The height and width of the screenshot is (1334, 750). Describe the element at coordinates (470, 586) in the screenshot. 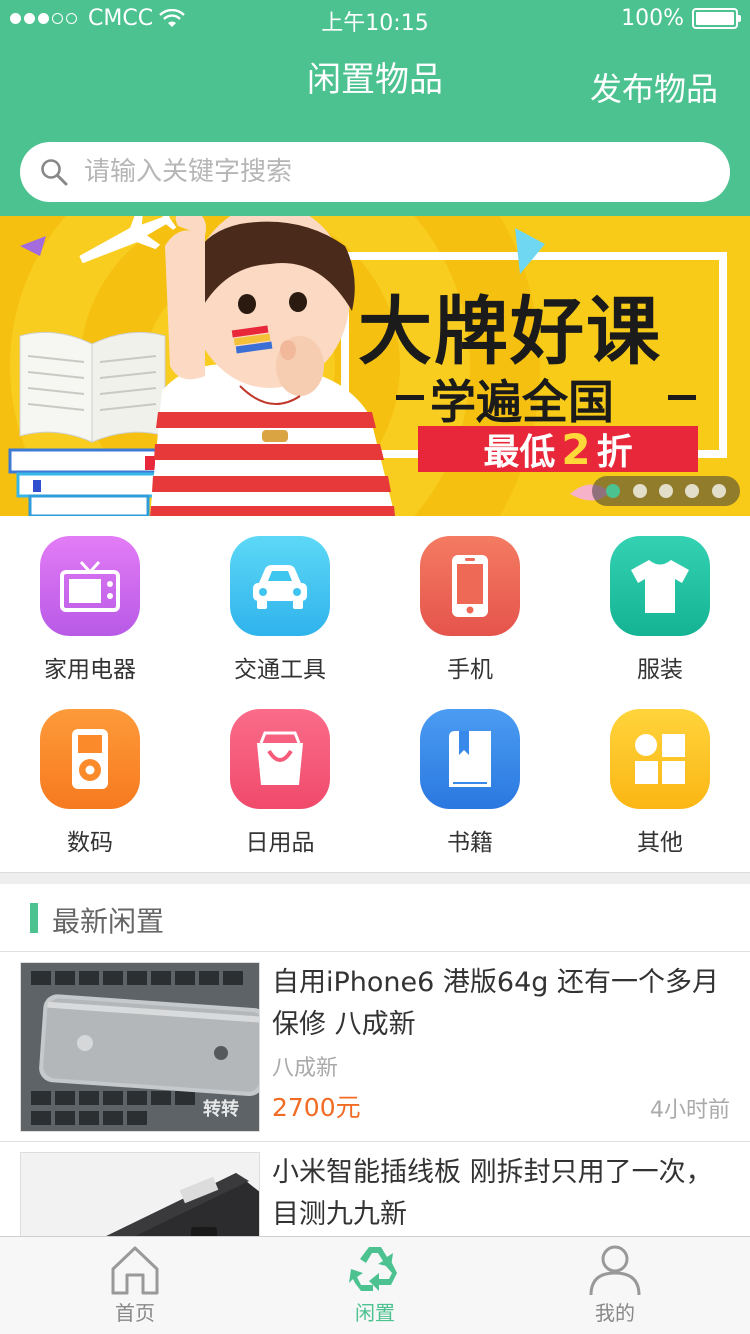

I see `phone-icon` at that location.